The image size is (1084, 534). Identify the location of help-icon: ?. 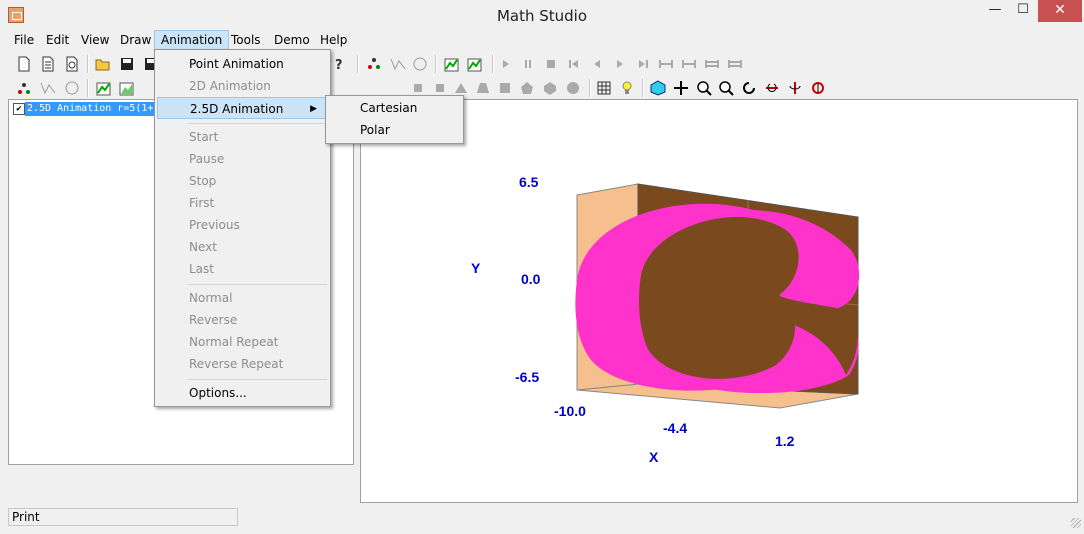
(339, 64).